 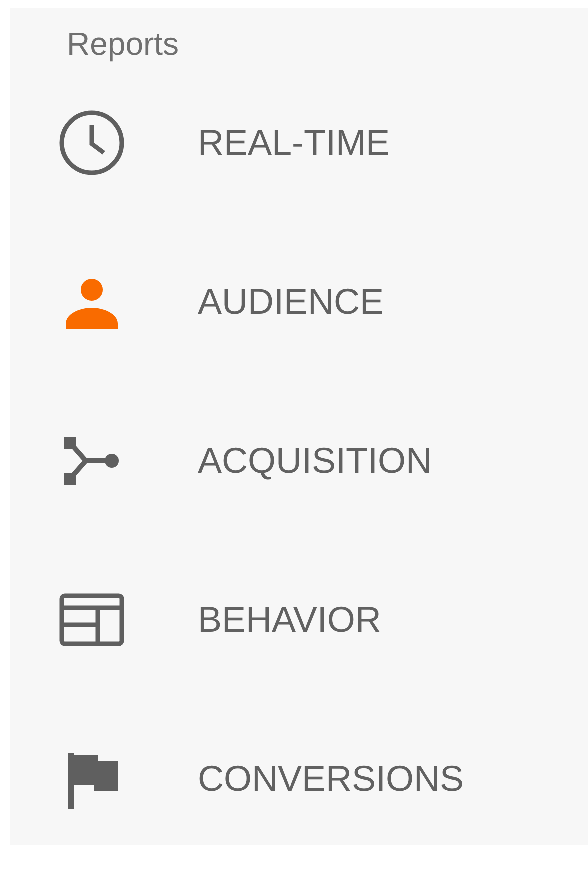 What do you see at coordinates (315, 461) in the screenshot?
I see `nav-item: ACQUISITION` at bounding box center [315, 461].